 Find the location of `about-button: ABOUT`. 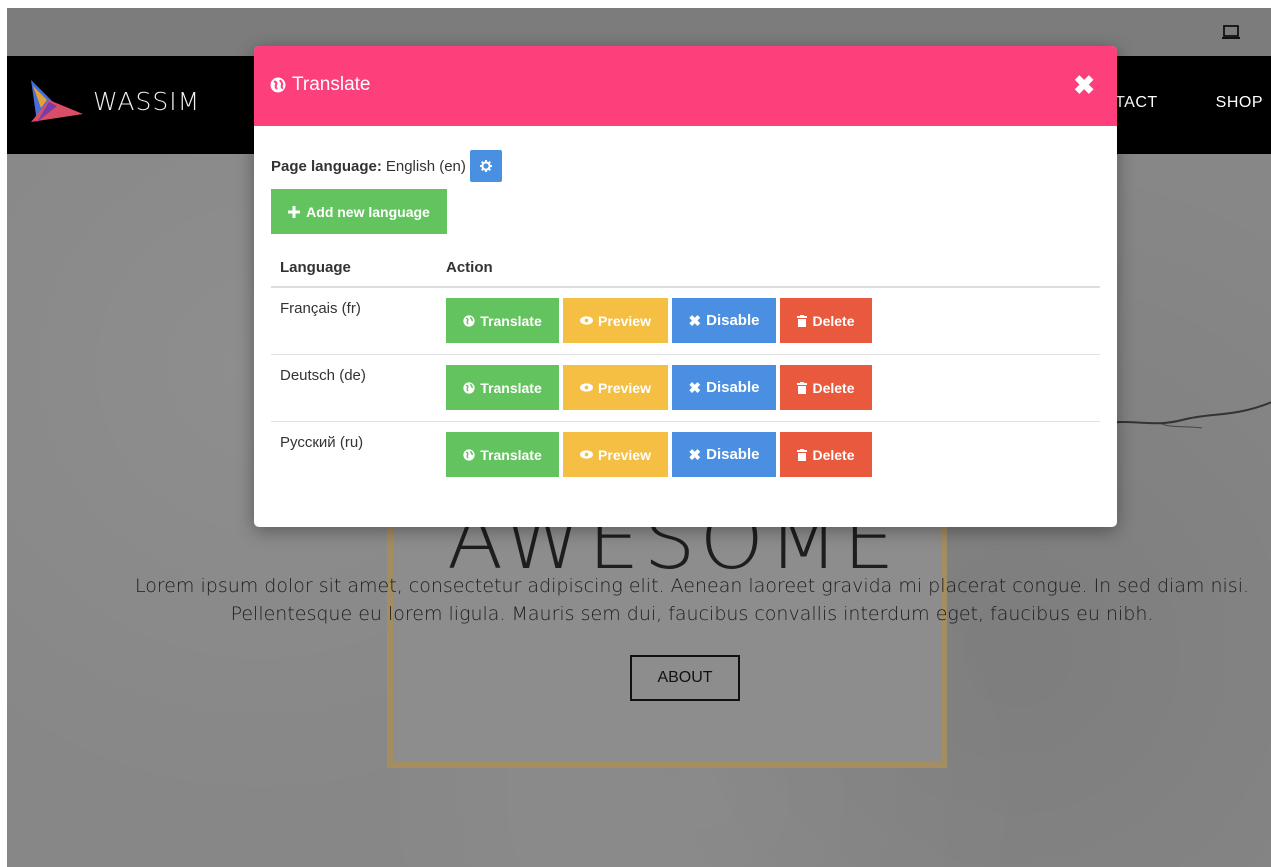

about-button: ABOUT is located at coordinates (685, 678).